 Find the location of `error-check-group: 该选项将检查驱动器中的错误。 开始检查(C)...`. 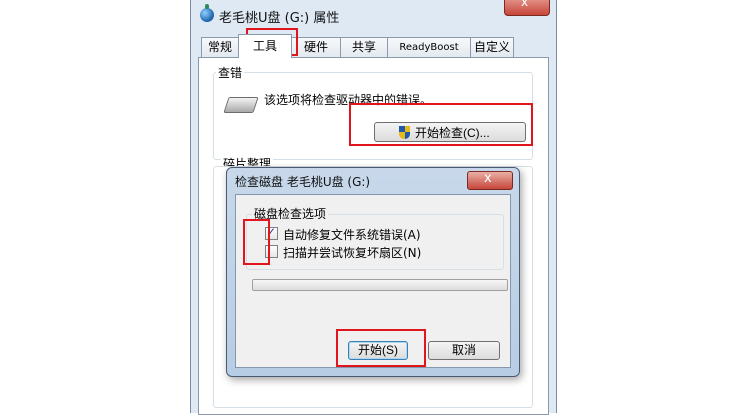

error-check-group: 该选项将检查驱动器中的错误。 开始检查(C)... is located at coordinates (373, 116).